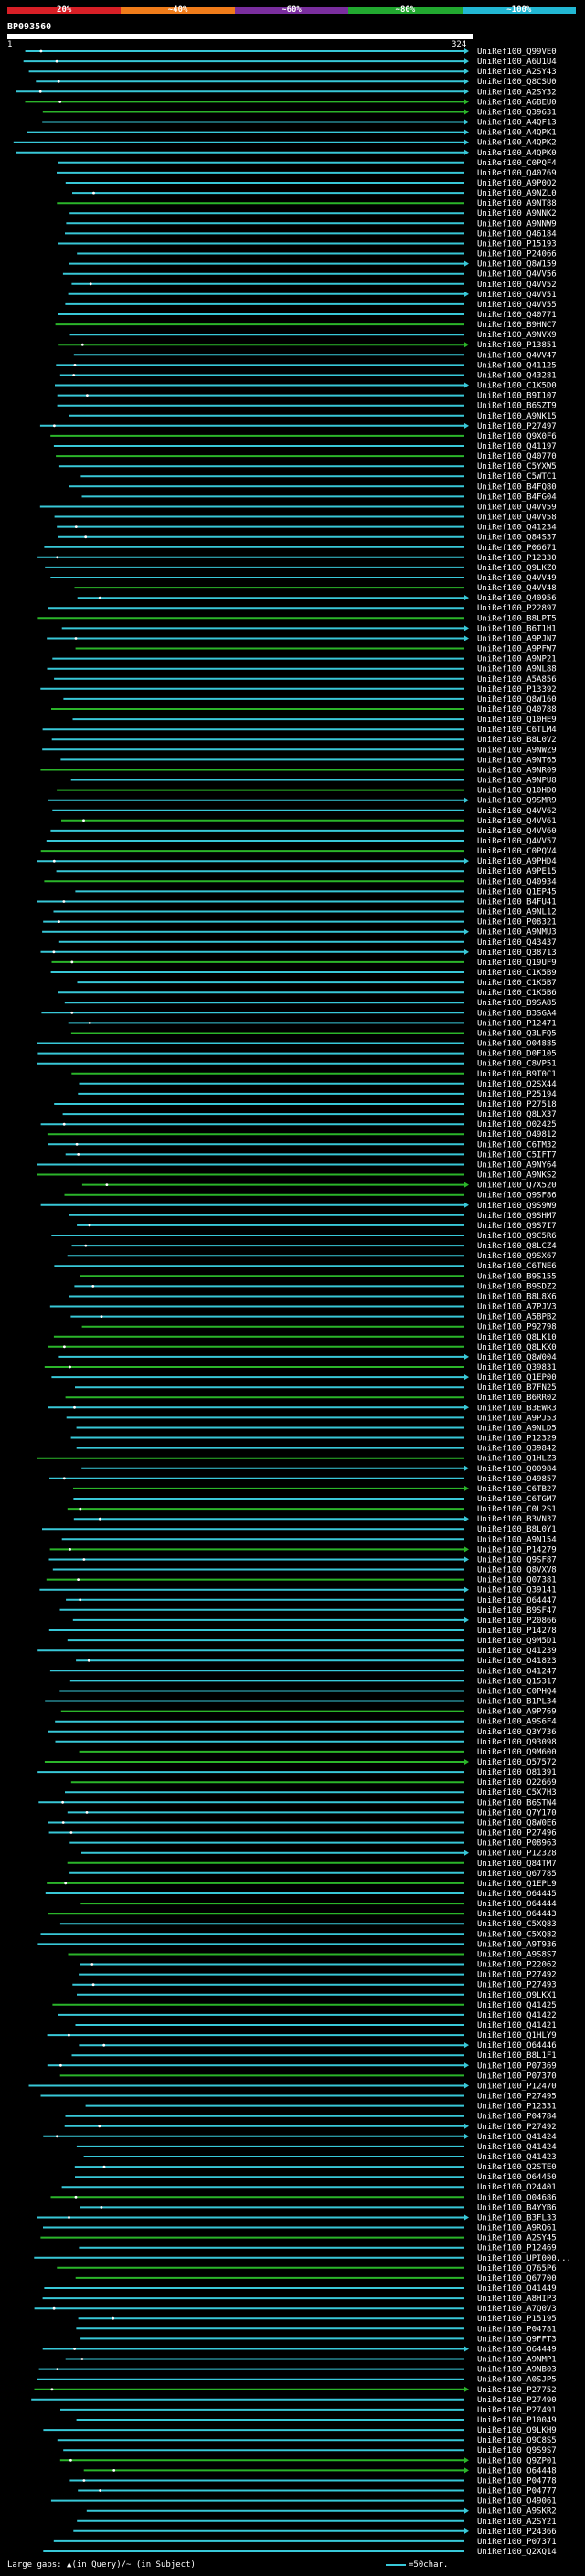 The width and height of the screenshot is (585, 2576). I want to click on hit-label: UniRef100_A9PJ53, so click(517, 1418).